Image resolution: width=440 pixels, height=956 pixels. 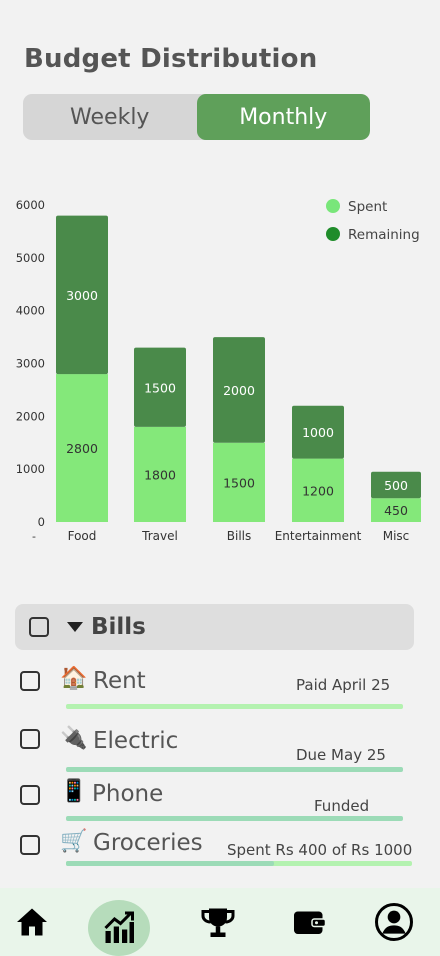 I want to click on nav-stats, so click(x=119, y=928).